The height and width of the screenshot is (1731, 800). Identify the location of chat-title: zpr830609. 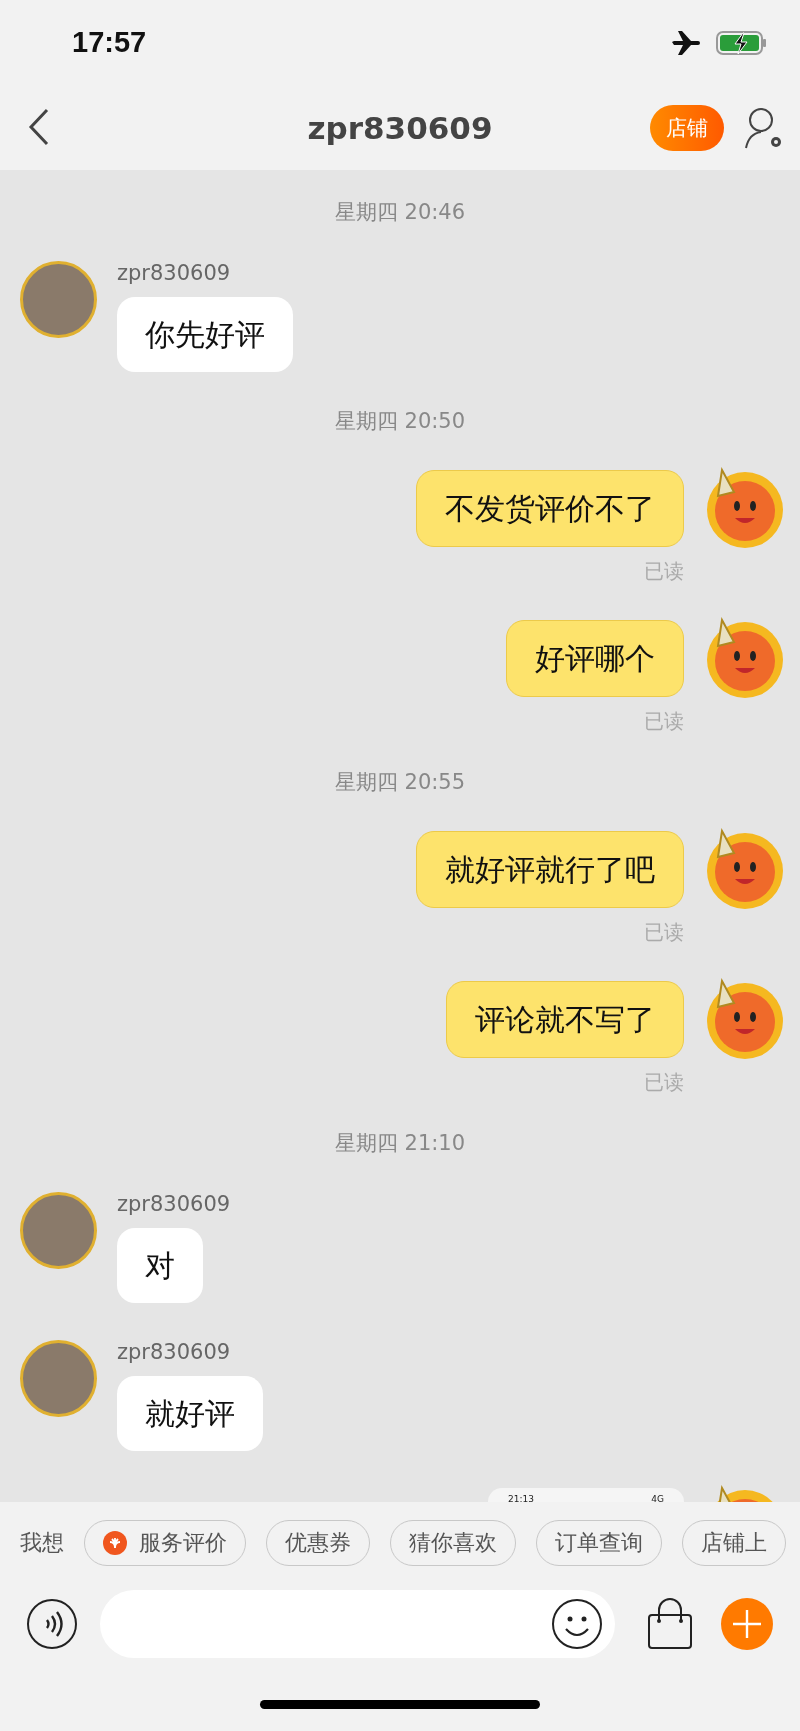
(400, 127).